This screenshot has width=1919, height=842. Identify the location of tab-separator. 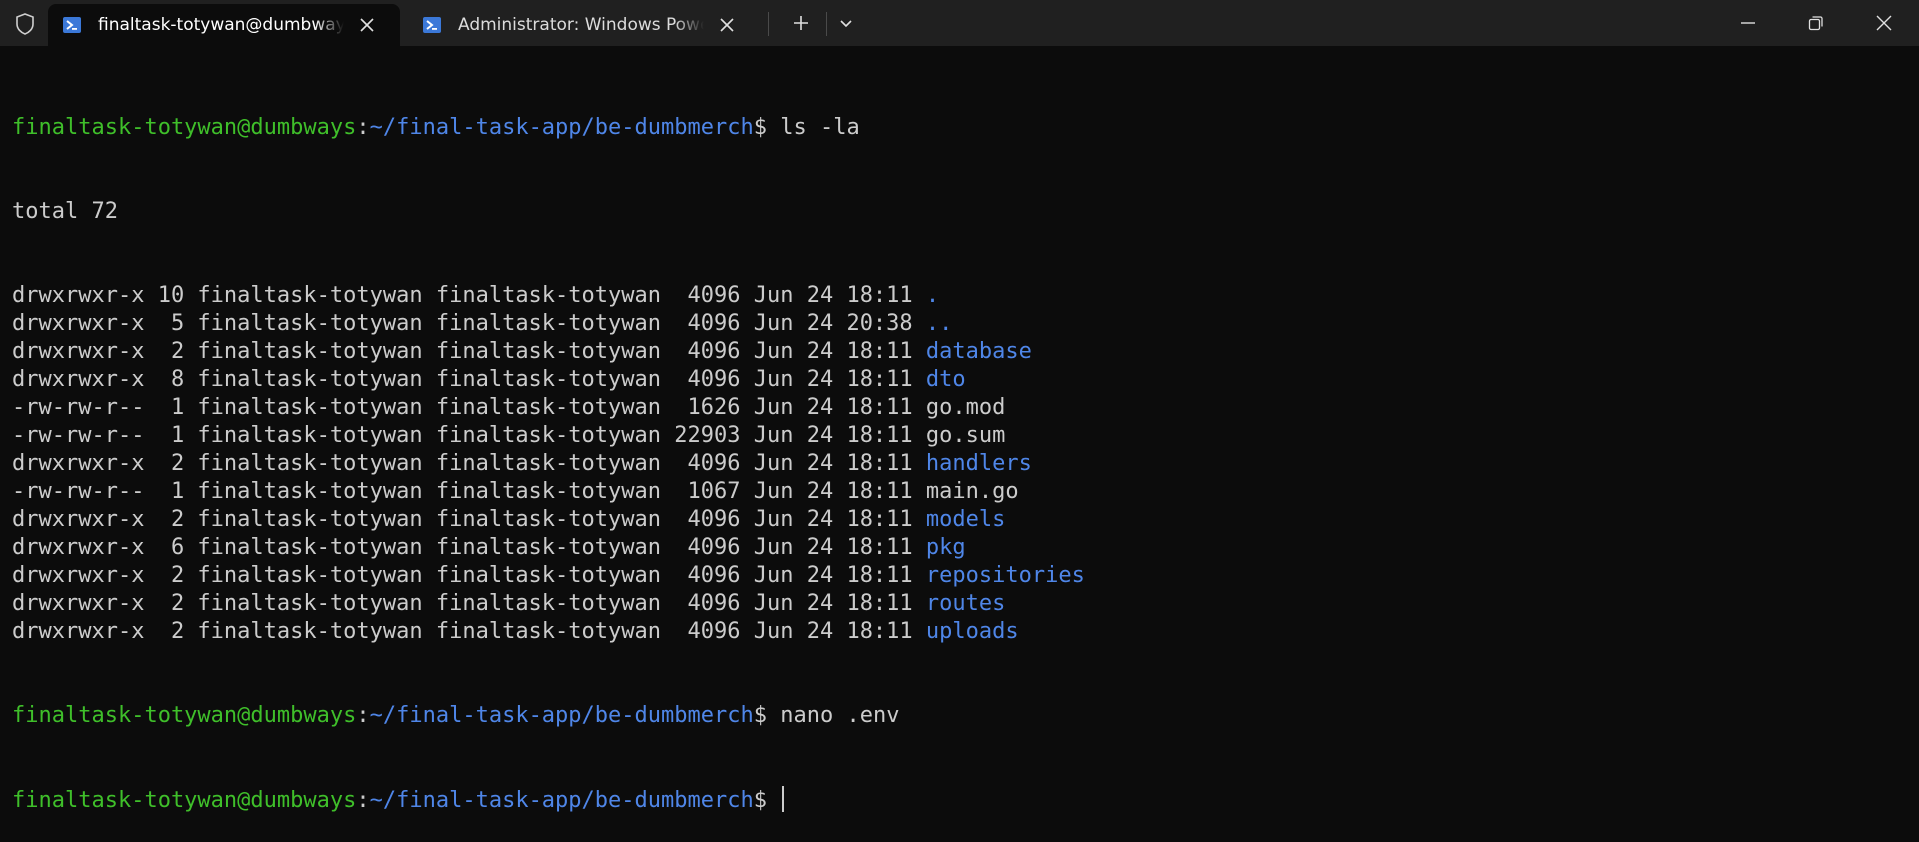
(768, 24).